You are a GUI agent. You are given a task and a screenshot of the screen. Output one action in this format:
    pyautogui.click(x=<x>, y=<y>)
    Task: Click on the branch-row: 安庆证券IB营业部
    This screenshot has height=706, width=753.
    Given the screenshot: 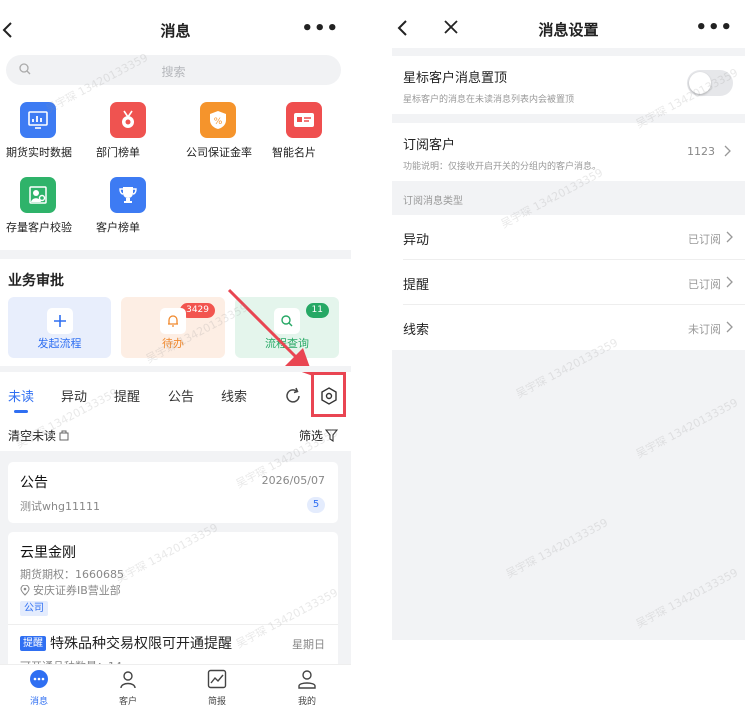 What is the action you would take?
    pyautogui.click(x=70, y=590)
    